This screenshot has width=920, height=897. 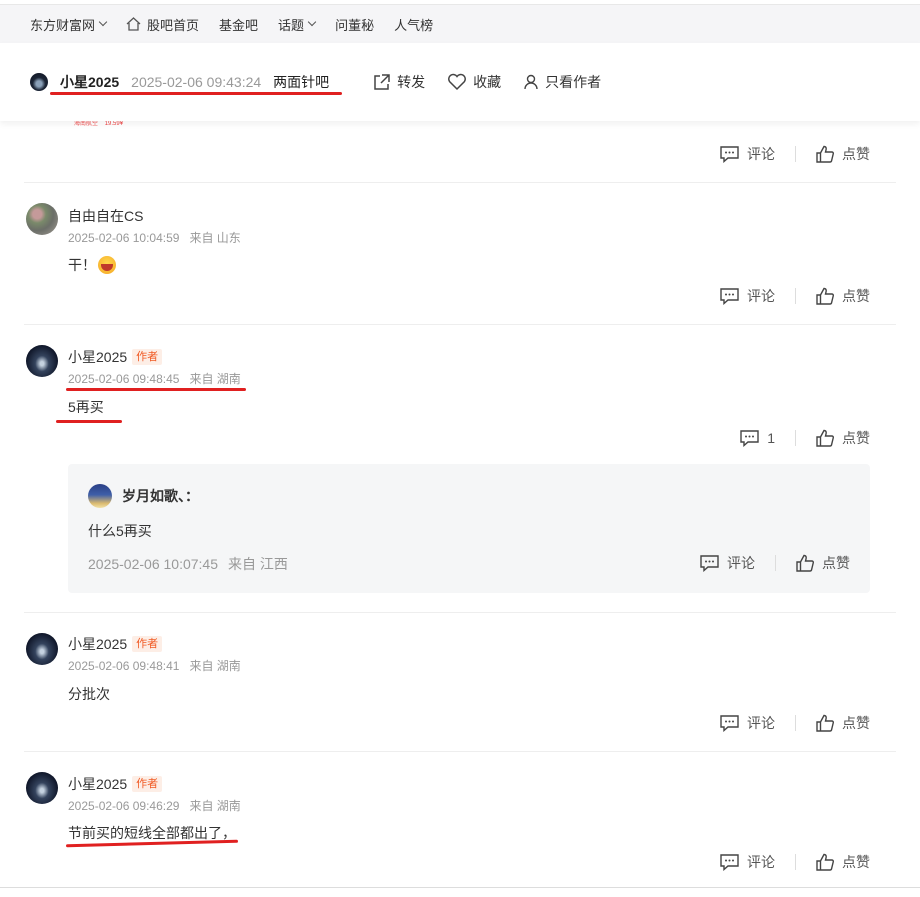 I want to click on reply-name: 岁月如歌、：, so click(x=160, y=496).